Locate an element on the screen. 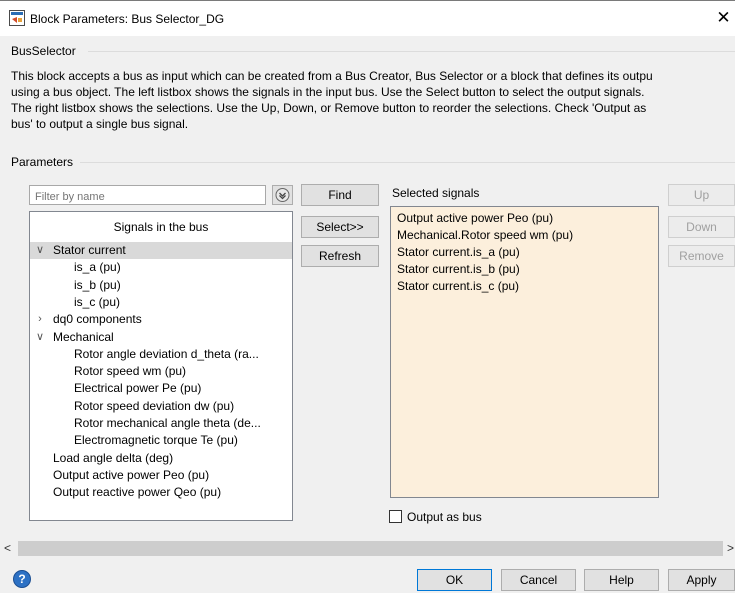  filter-options-button is located at coordinates (282, 195).